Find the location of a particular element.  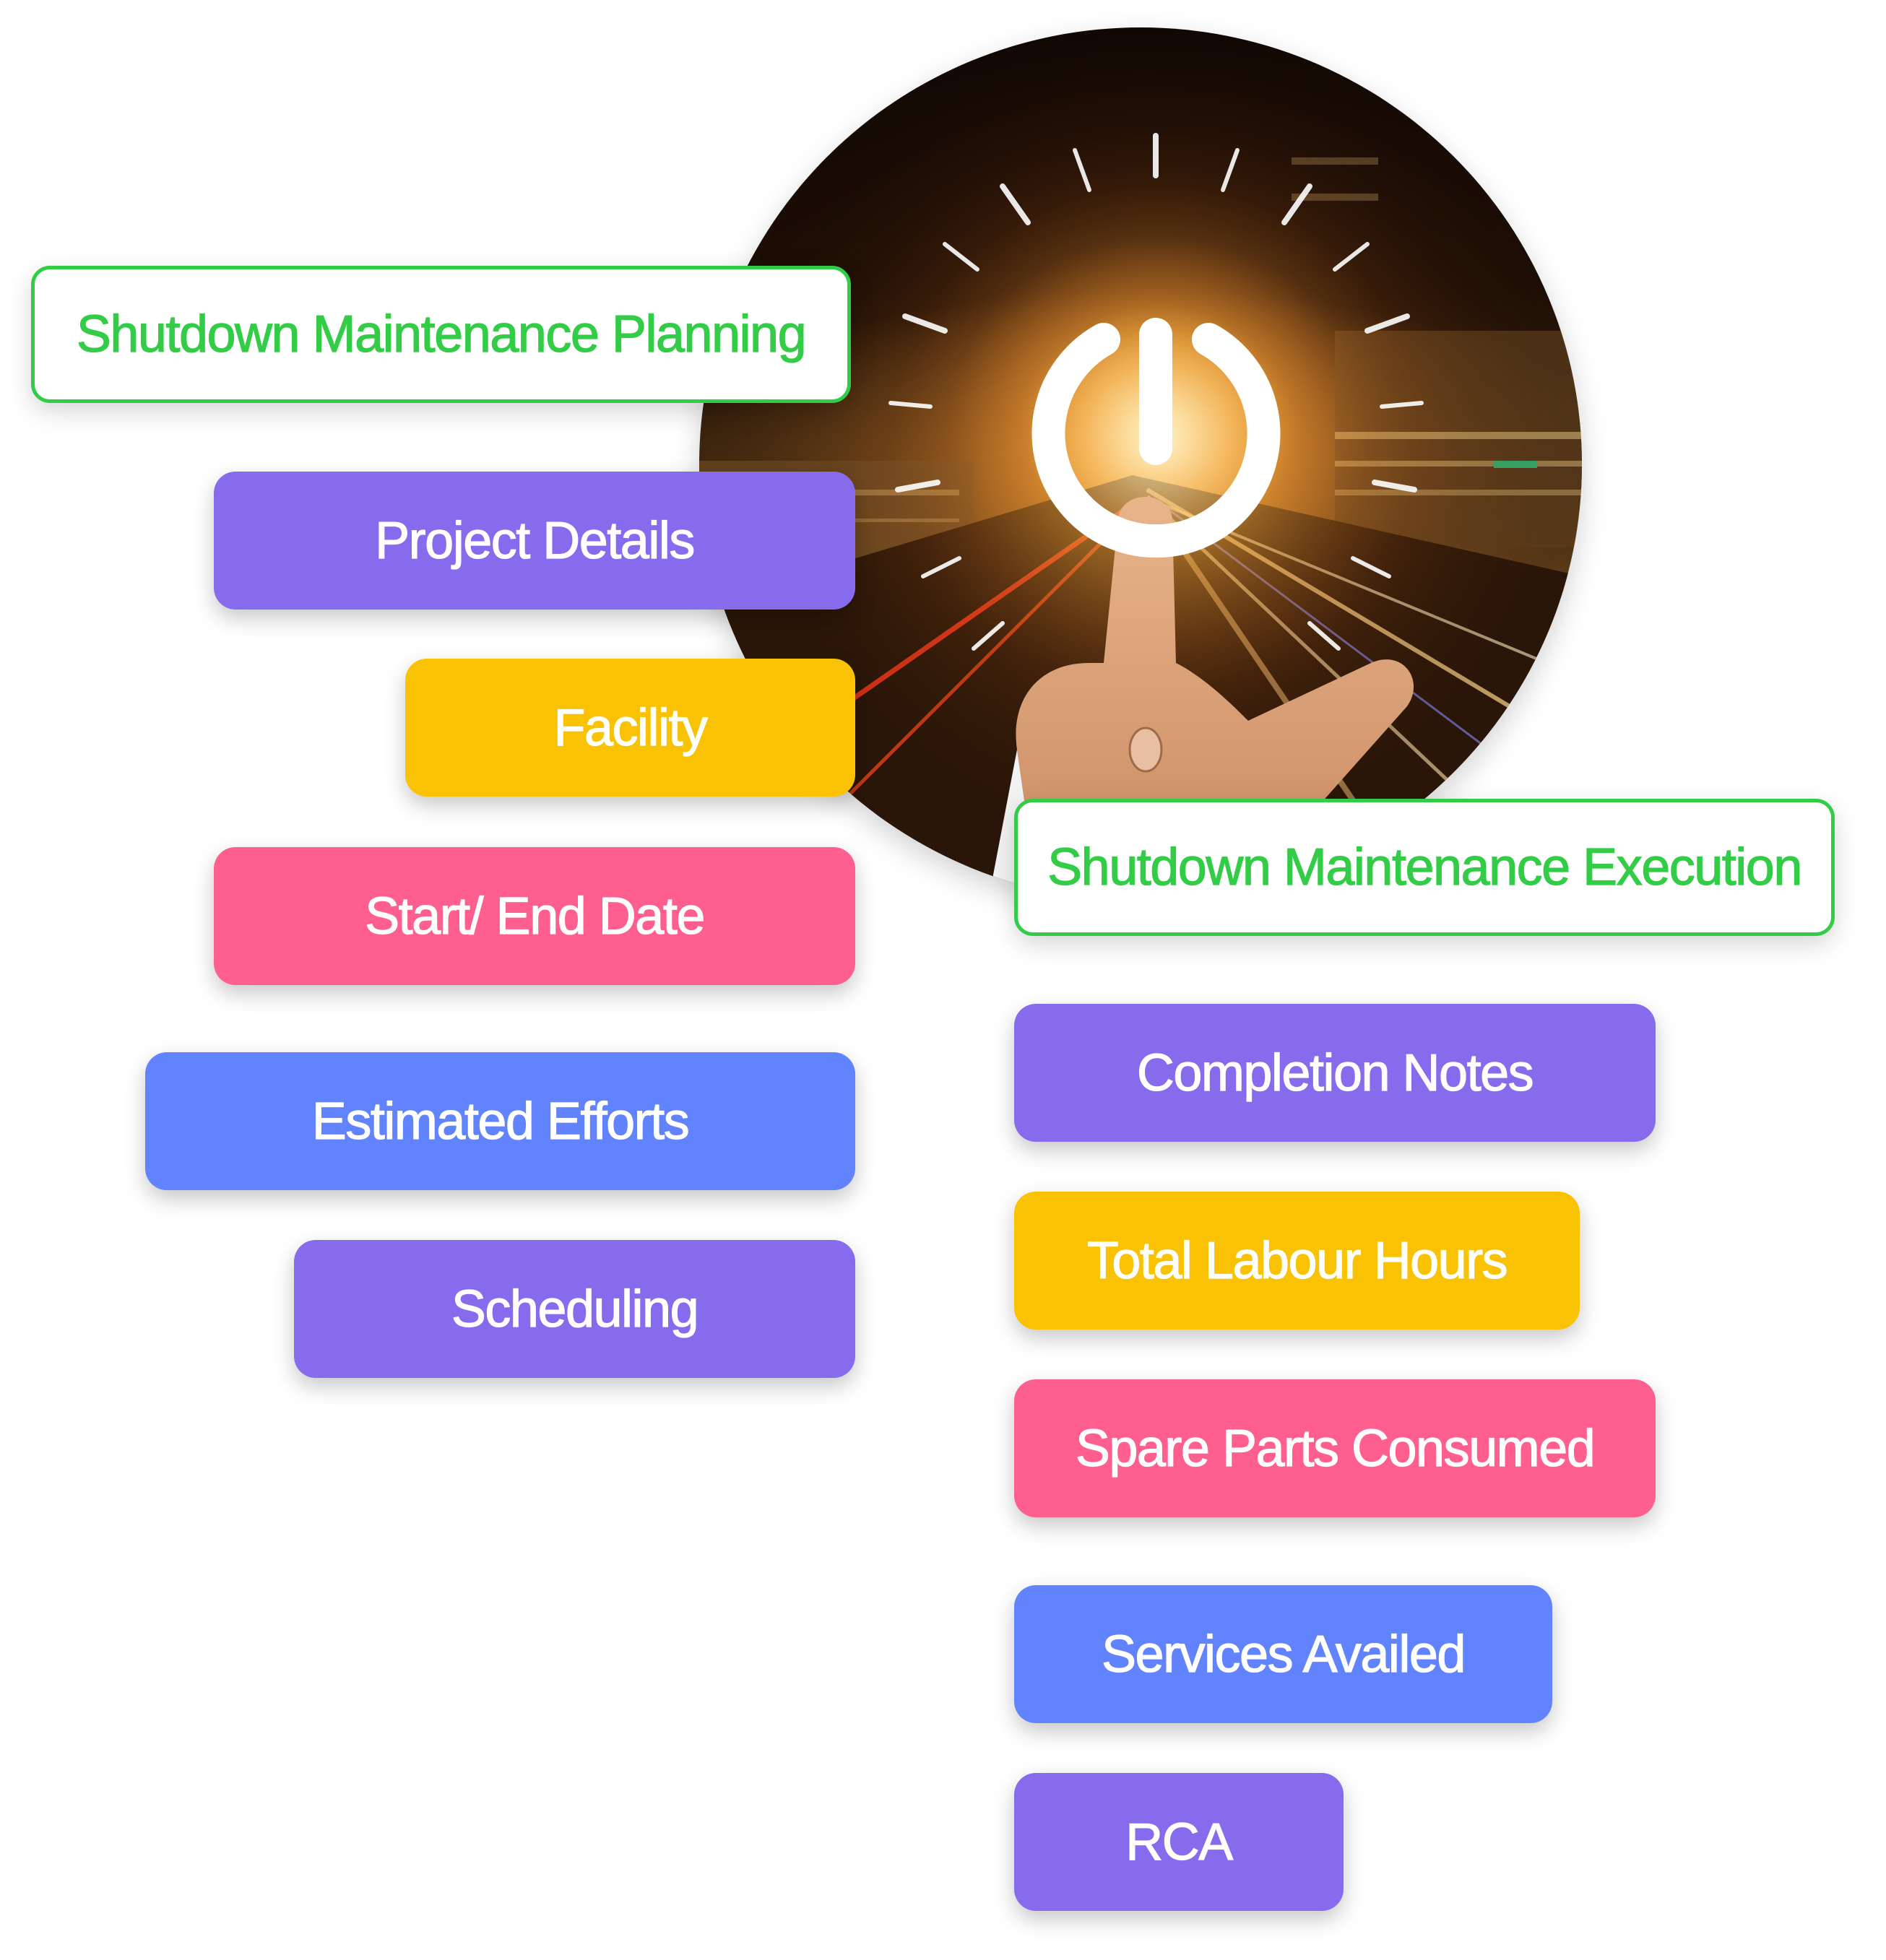

planning-item-start-end-date: Start/ End Date is located at coordinates (535, 916).